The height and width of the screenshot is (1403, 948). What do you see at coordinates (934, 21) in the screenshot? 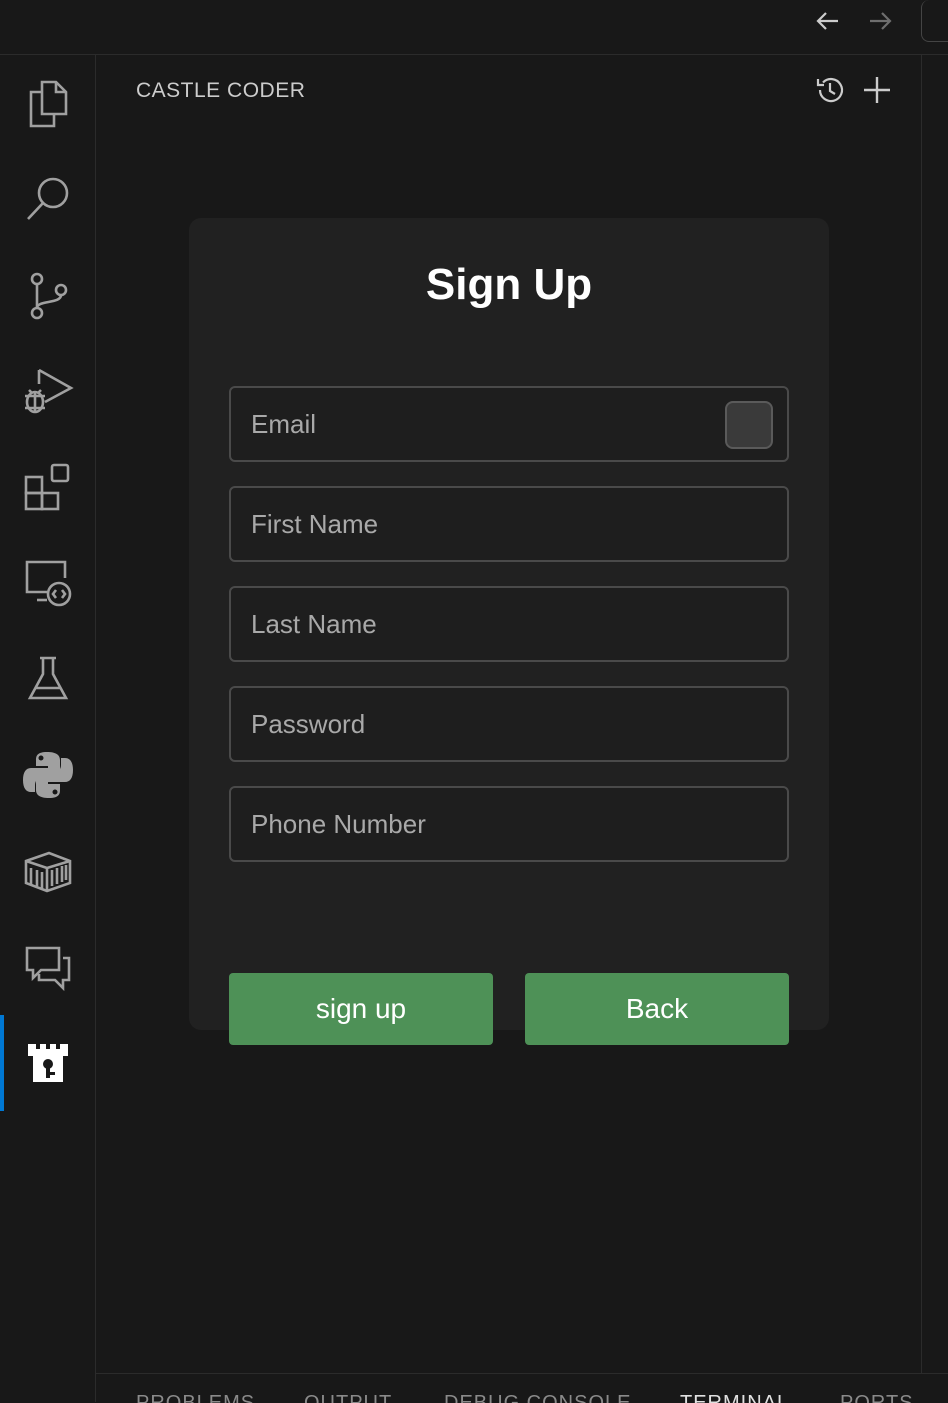
I see `command-center-edge` at bounding box center [934, 21].